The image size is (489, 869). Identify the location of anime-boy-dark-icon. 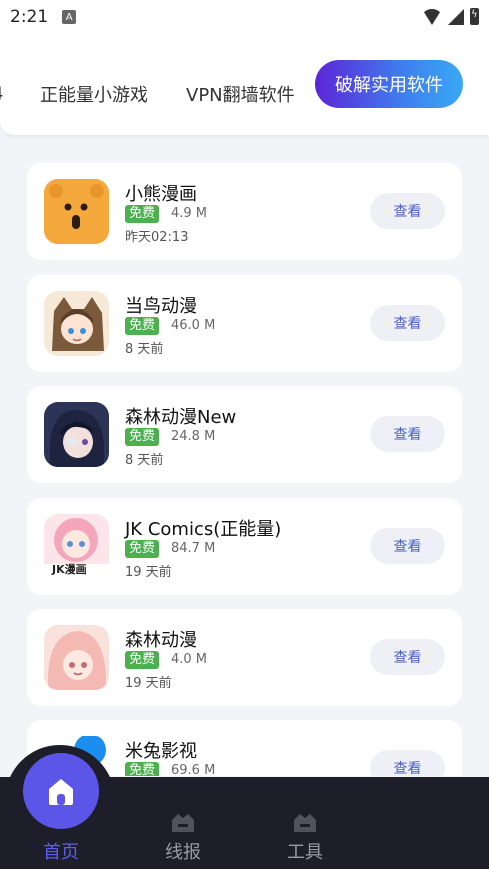
(76, 434).